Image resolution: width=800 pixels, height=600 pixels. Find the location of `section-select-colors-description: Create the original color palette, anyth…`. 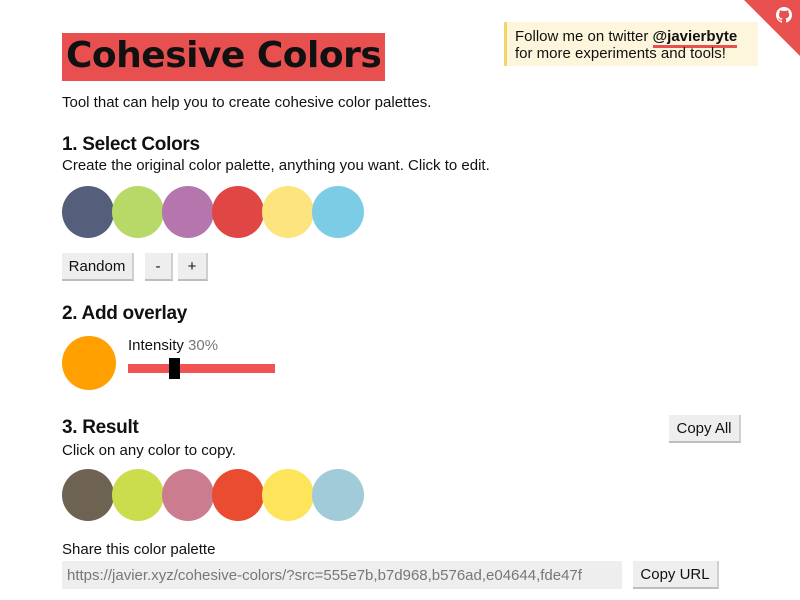

section-select-colors-description: Create the original color palette, anyth… is located at coordinates (276, 165).